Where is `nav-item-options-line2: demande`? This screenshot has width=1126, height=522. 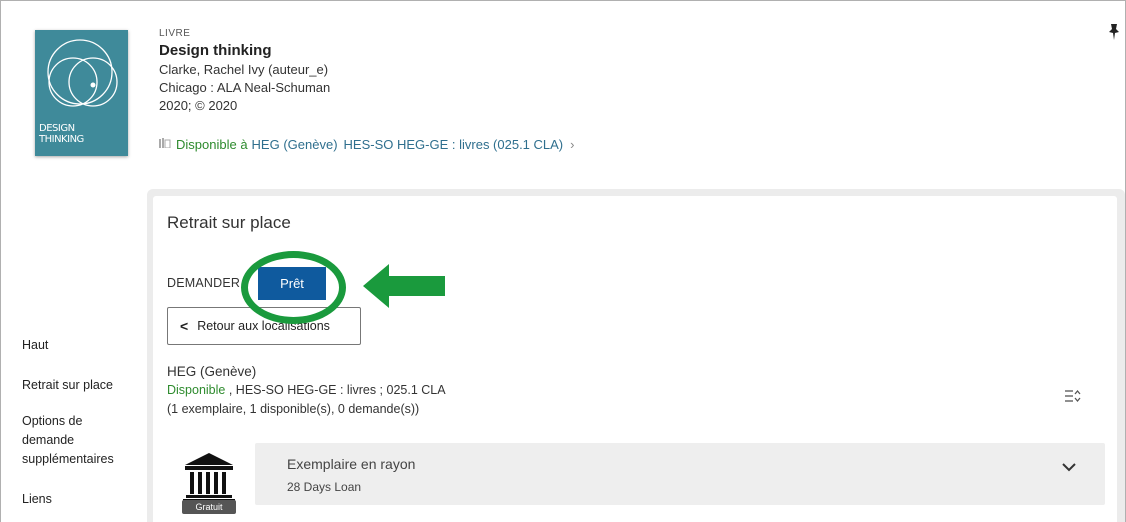 nav-item-options-line2: demande is located at coordinates (48, 440).